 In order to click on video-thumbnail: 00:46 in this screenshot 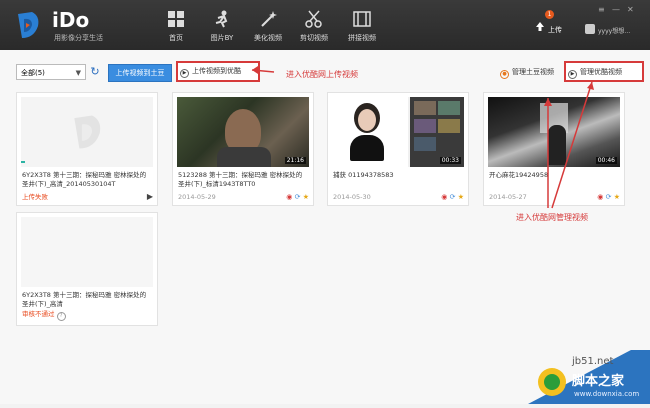, I will do `click(554, 132)`.